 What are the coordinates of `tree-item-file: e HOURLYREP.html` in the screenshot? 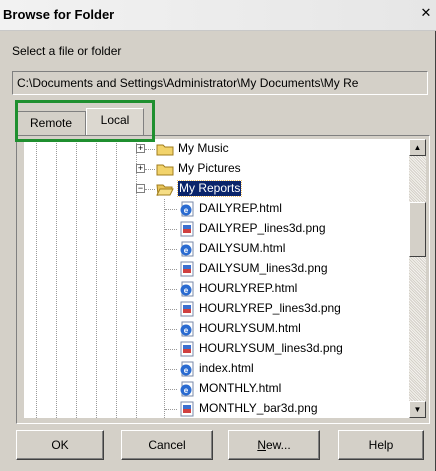 It's located at (216, 289).